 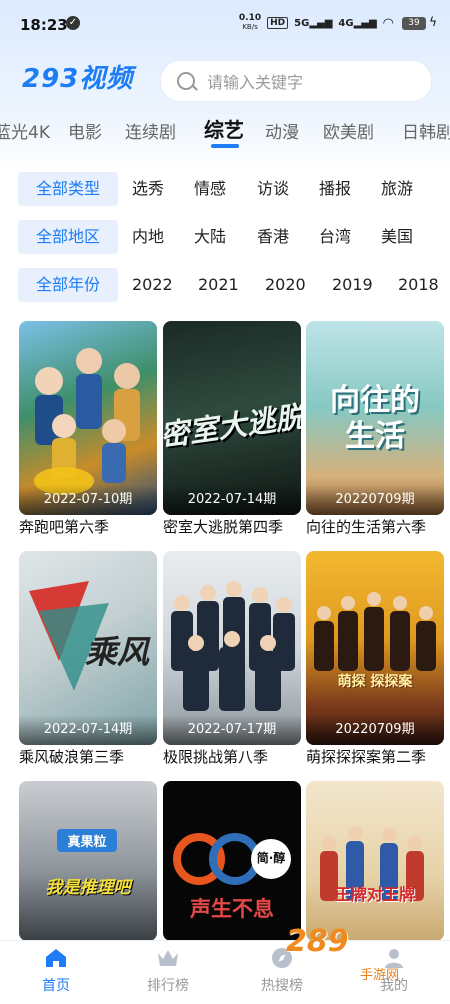 What do you see at coordinates (282, 130) in the screenshot?
I see `tab-anime: 动漫` at bounding box center [282, 130].